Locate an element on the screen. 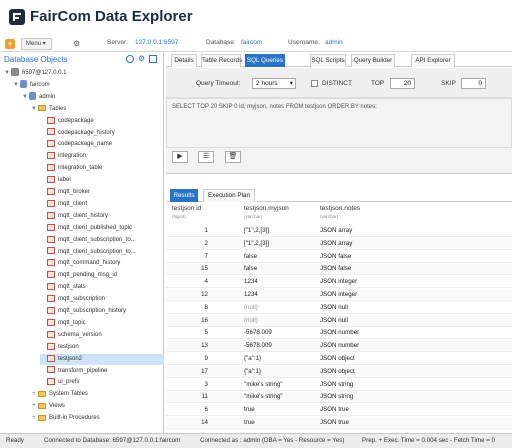  table-row: 4 1234 JSON integer is located at coordinates (339, 282).